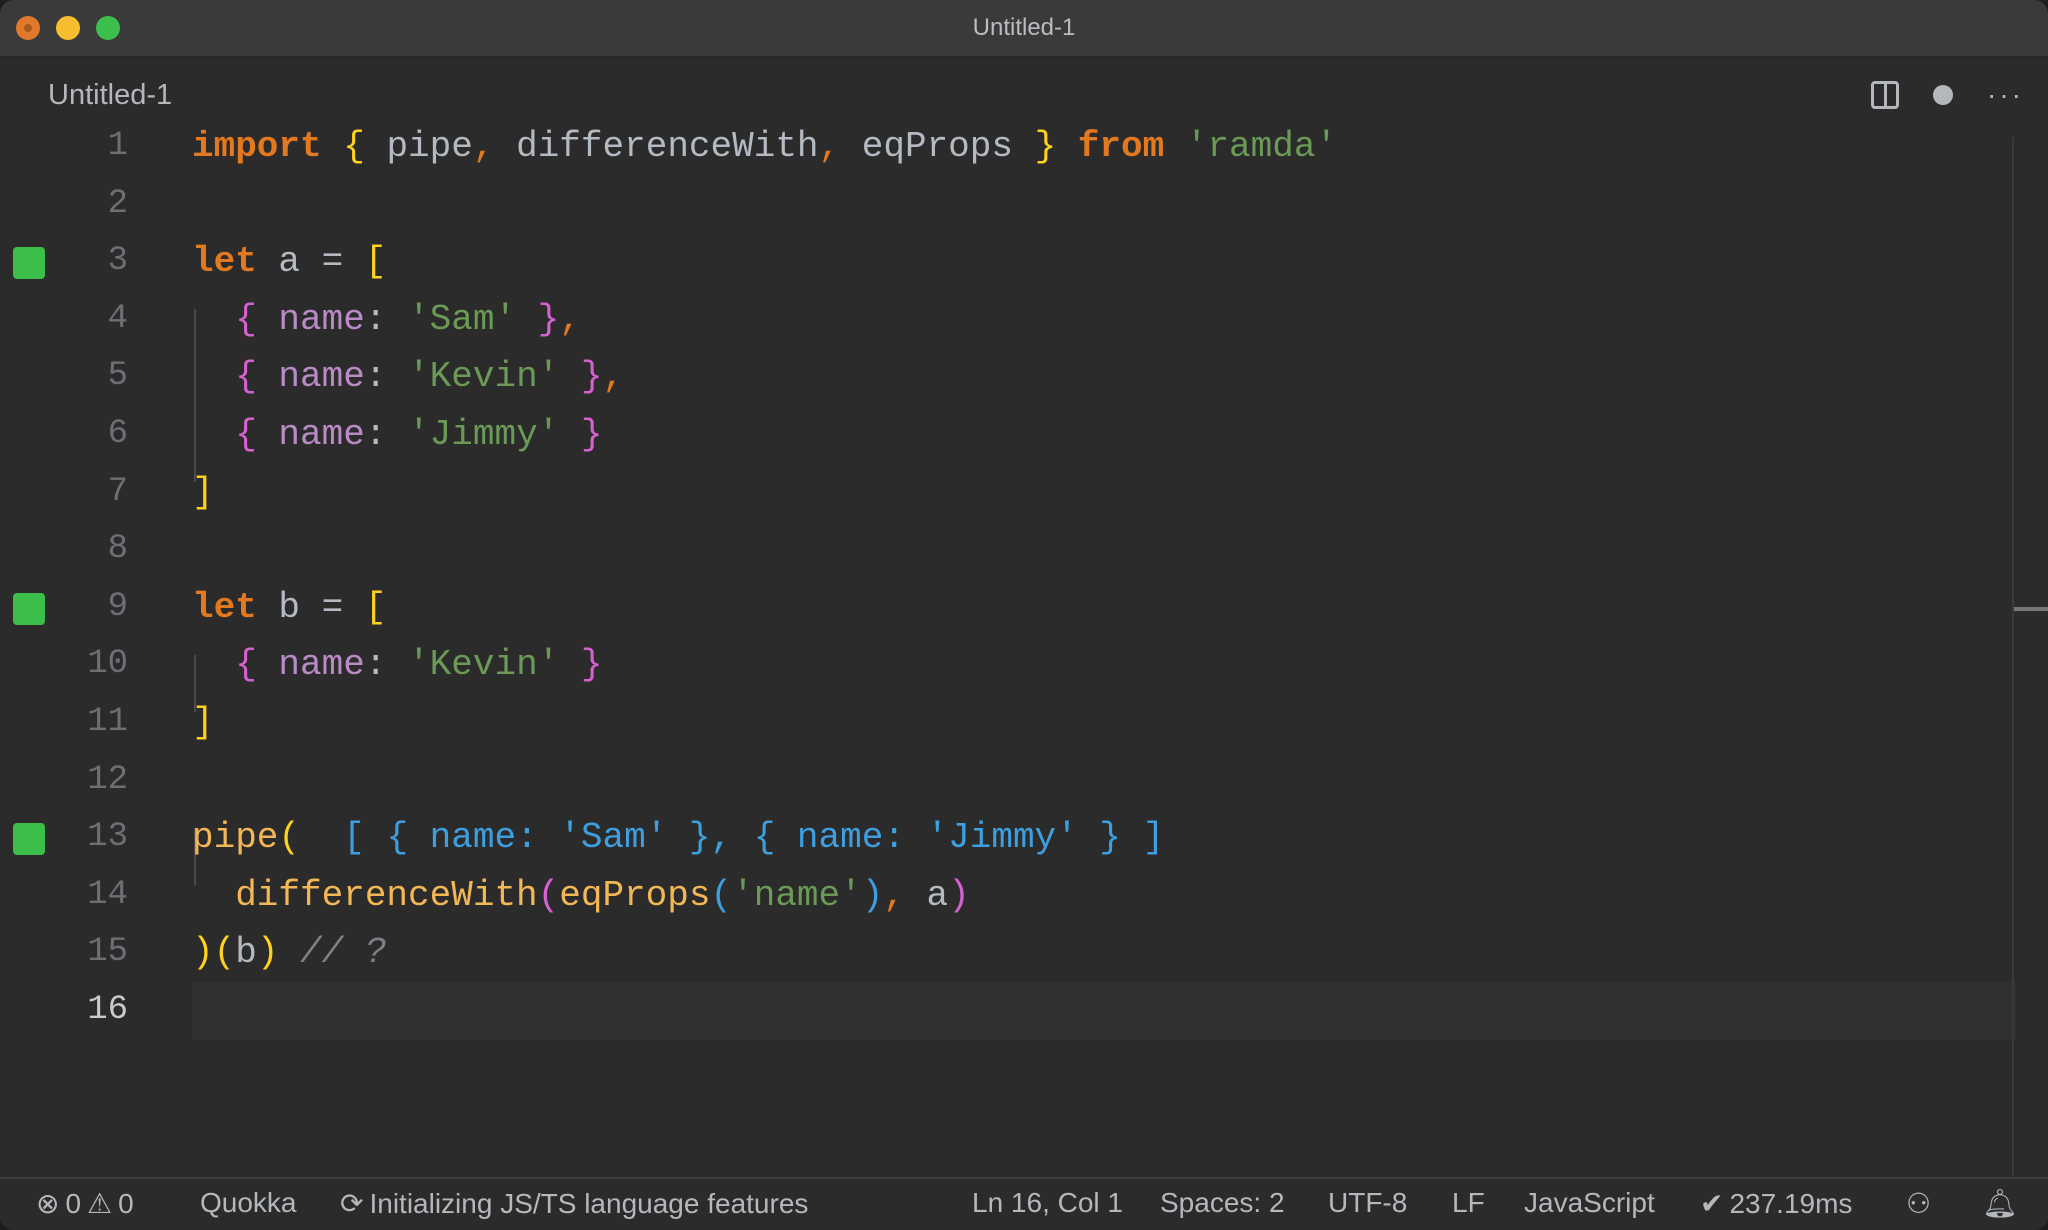 This screenshot has height=1230, width=2048. I want to click on code-token: 'Jimmy', so click(473, 434).